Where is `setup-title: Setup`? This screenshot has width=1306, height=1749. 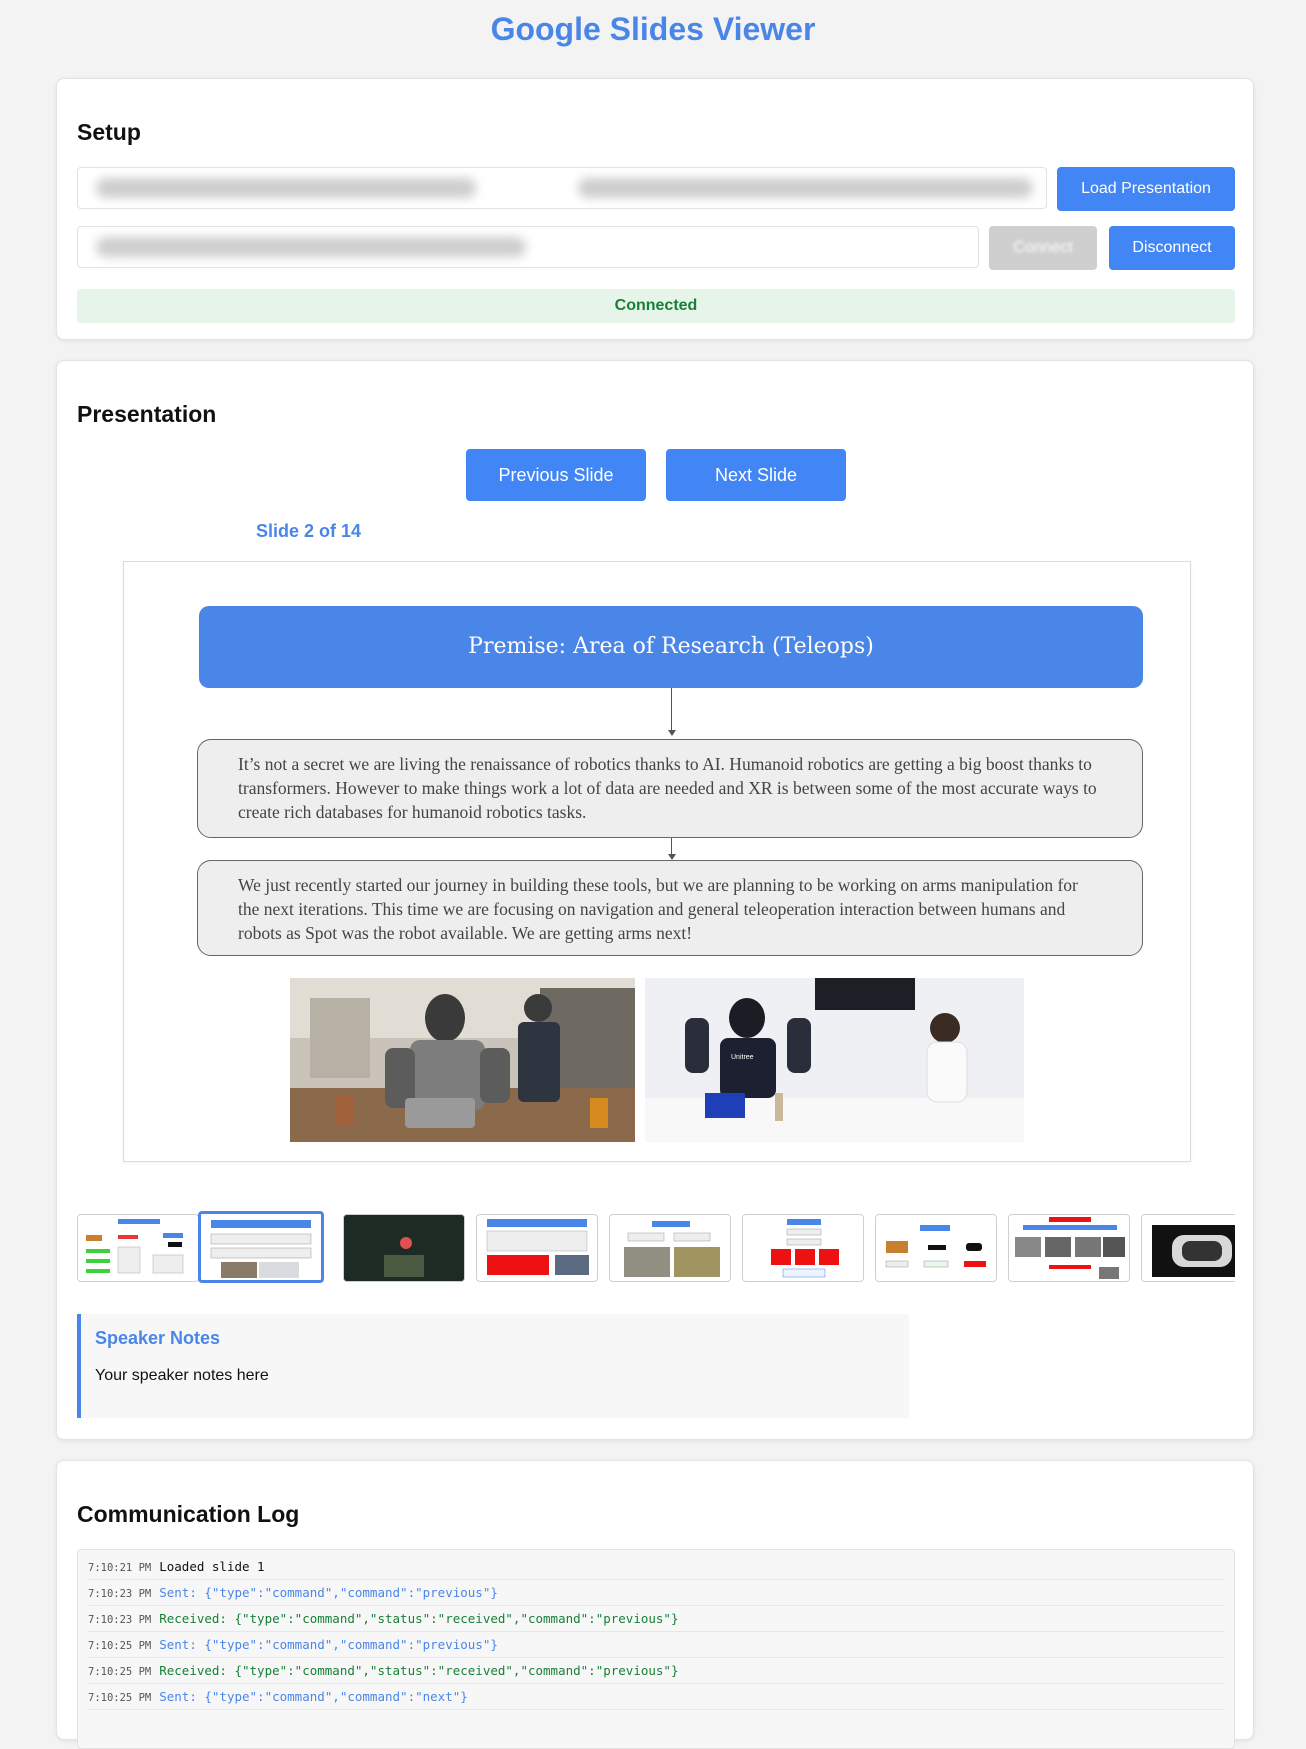
setup-title: Setup is located at coordinates (109, 132).